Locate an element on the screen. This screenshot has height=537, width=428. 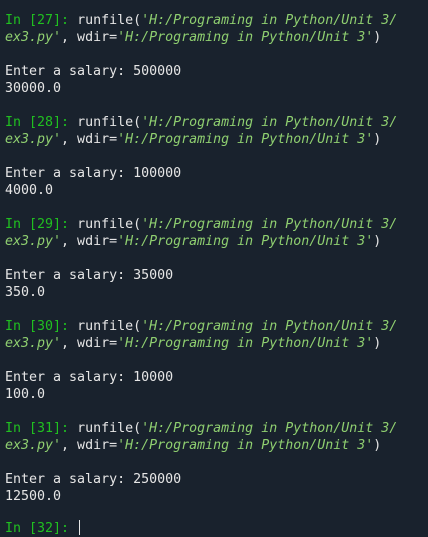
input-prompt: In [27]: is located at coordinates (41, 20).